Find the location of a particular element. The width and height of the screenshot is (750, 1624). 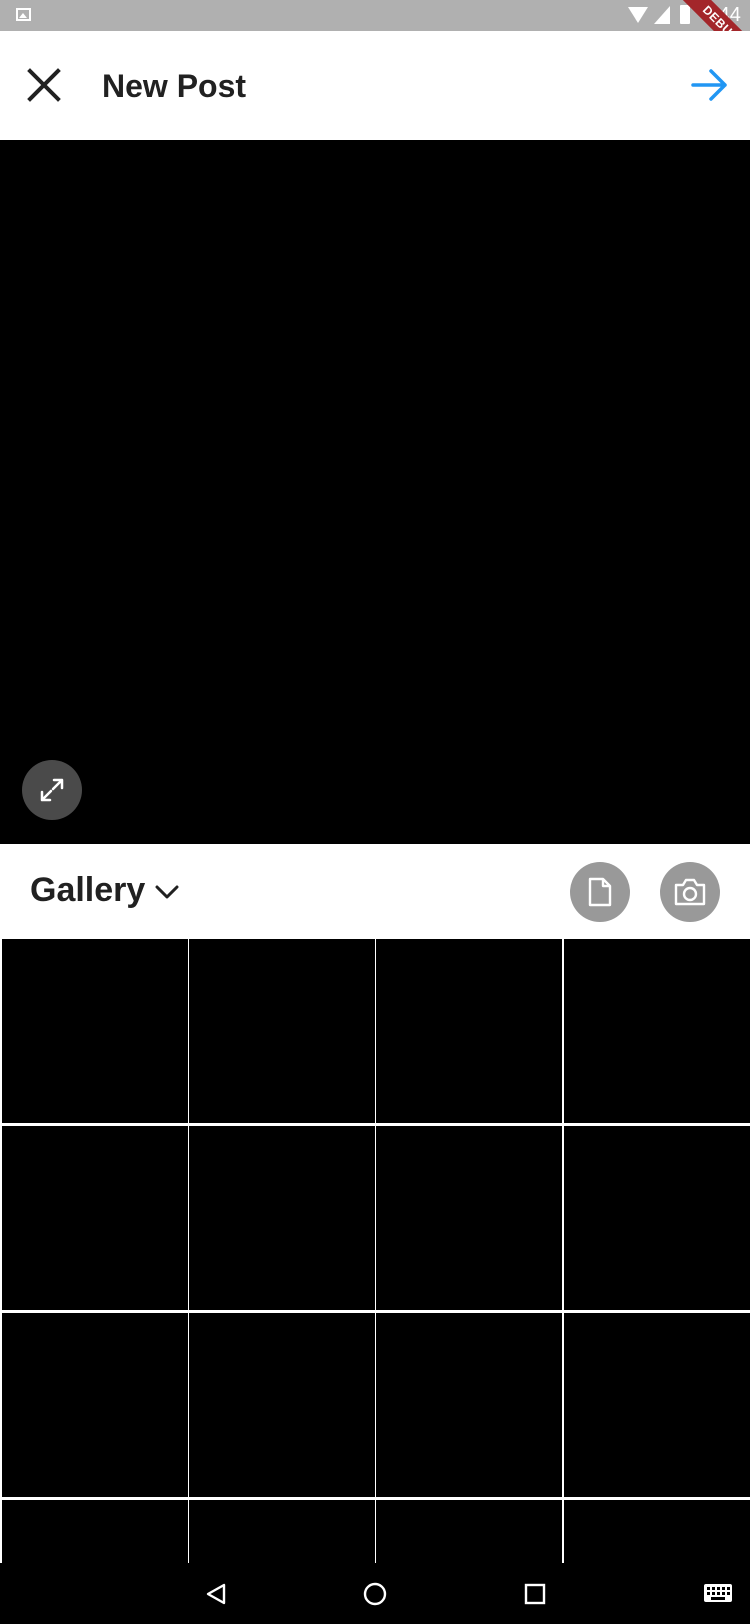

recents-button is located at coordinates (535, 1594).